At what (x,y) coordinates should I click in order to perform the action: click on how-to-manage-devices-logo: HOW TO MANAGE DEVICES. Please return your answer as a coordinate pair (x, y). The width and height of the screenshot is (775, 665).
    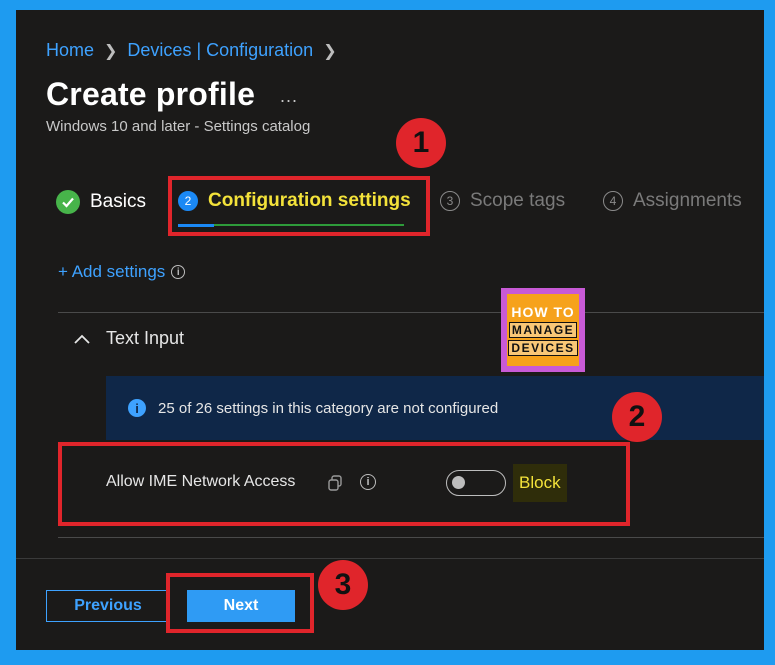
    Looking at the image, I should click on (543, 330).